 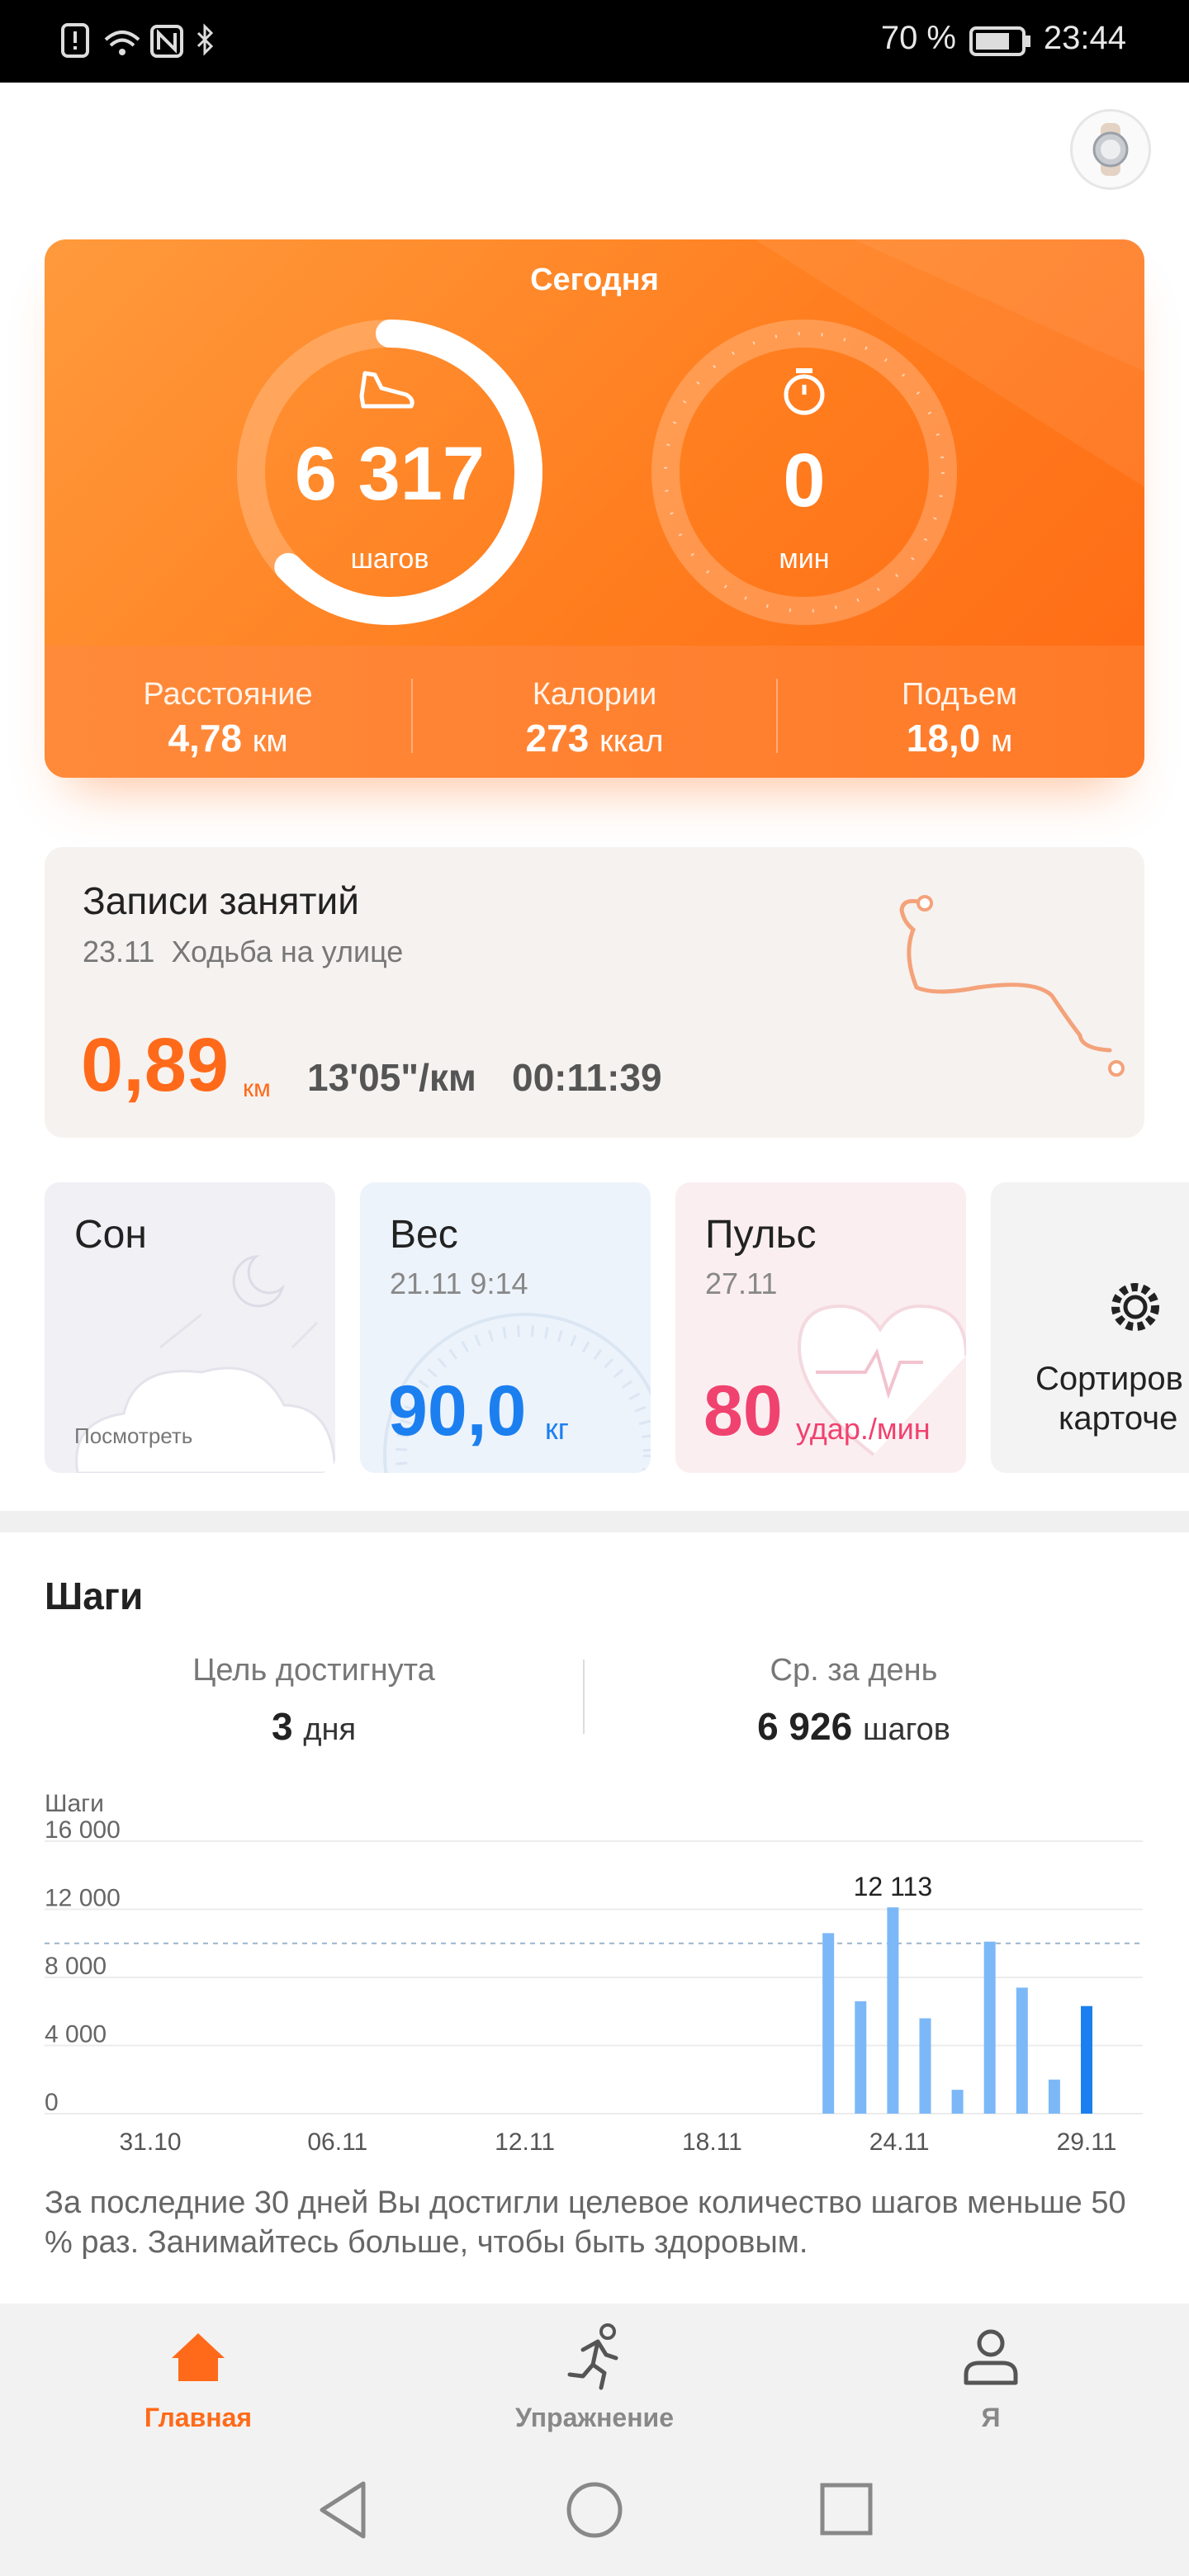 What do you see at coordinates (119, 951) in the screenshot?
I see `records-date: 23.11` at bounding box center [119, 951].